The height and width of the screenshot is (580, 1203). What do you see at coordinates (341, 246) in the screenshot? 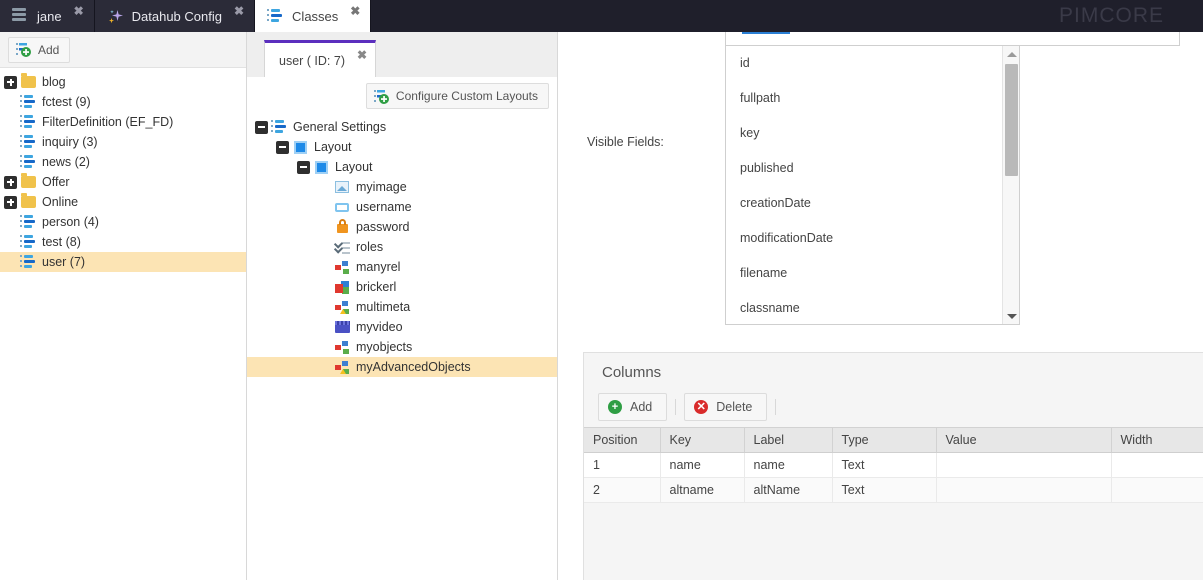
I see `checklist-icon` at bounding box center [341, 246].